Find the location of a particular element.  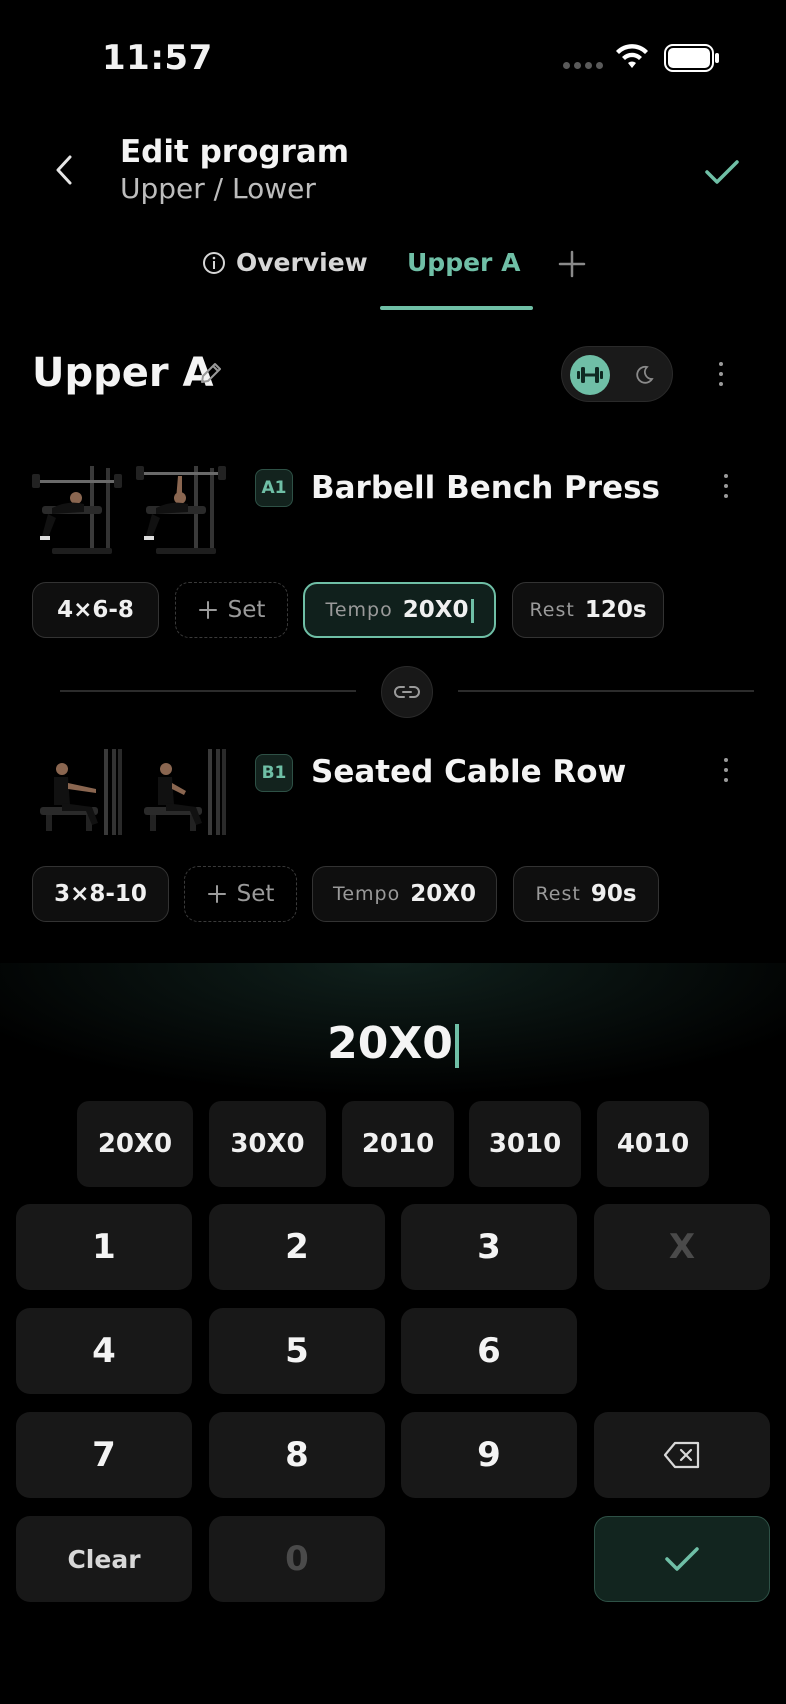

key-4: 4 is located at coordinates (104, 1351).